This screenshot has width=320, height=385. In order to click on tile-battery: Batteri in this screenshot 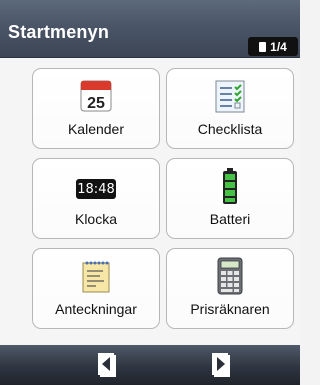, I will do `click(230, 198)`.